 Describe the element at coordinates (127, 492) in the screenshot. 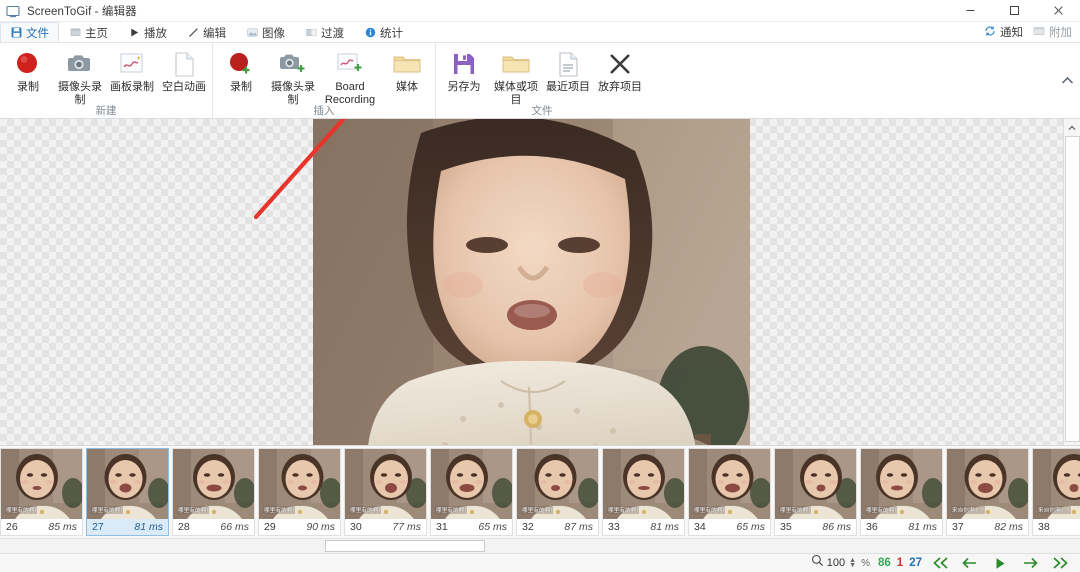

I see `filmstrip-frame: 哪里有的啊! 27 81 ms` at that location.